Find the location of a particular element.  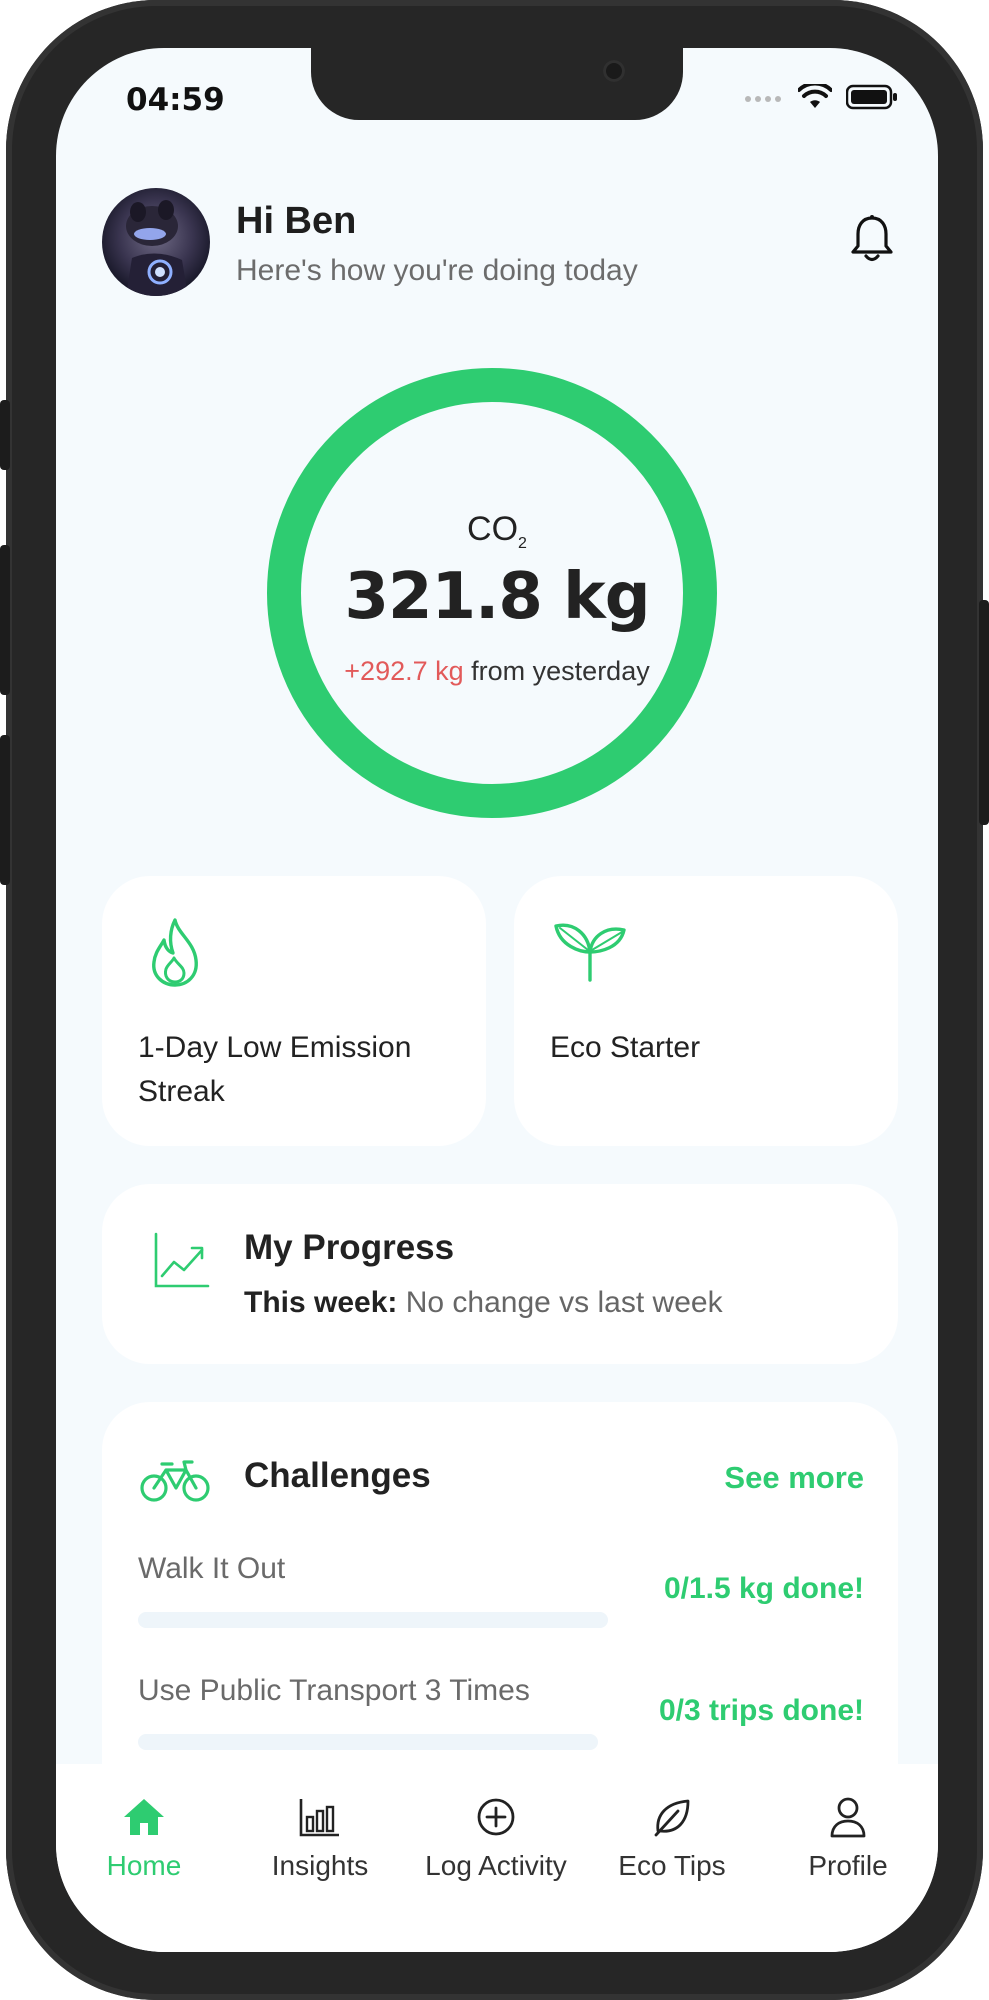

badge-title-streak-line1: 1-Day Low Emission is located at coordinates (275, 1047).